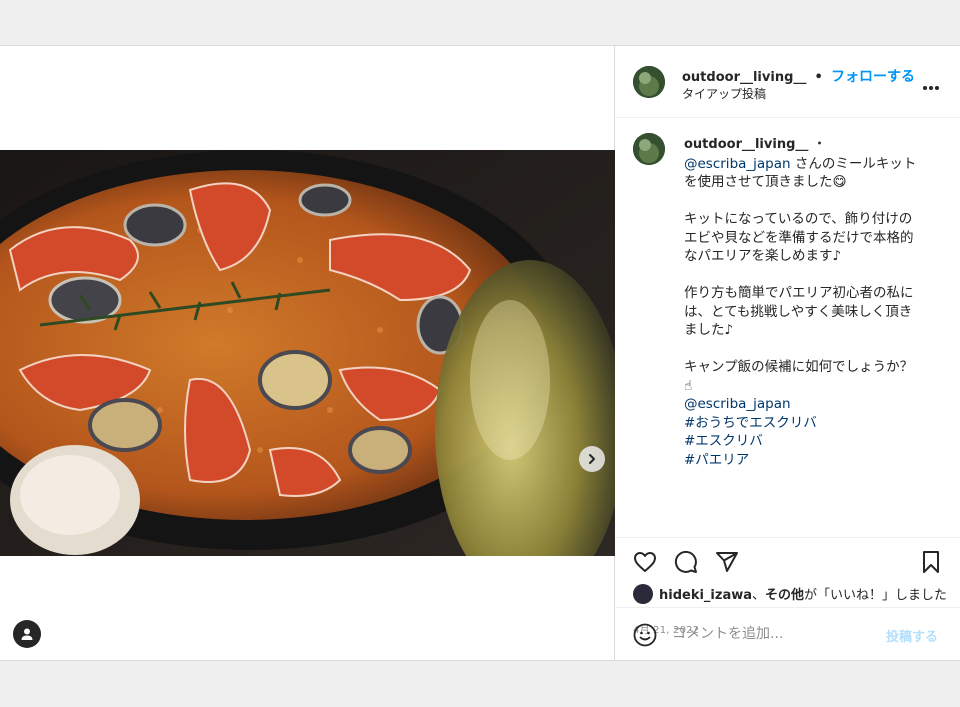 This screenshot has height=707, width=960. What do you see at coordinates (746, 144) in the screenshot?
I see `caption-username: outdoor__living__` at bounding box center [746, 144].